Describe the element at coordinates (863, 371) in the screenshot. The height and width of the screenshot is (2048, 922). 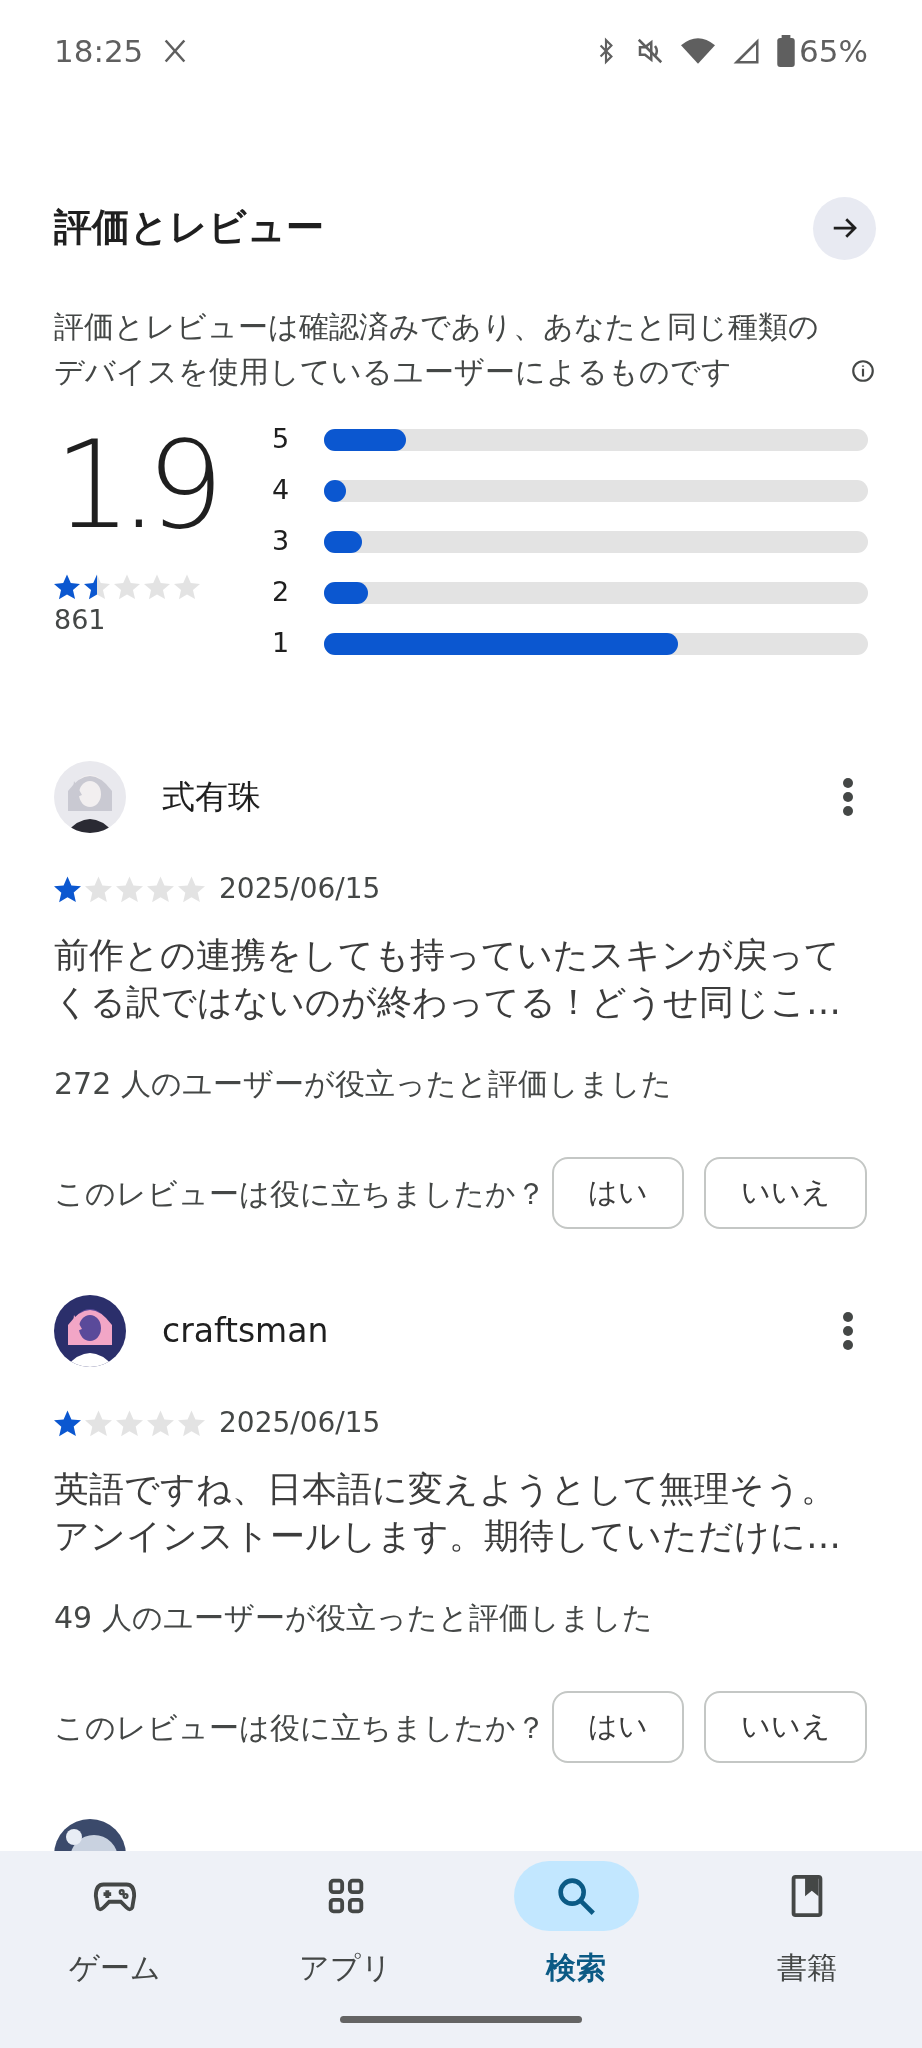
I see `info-icon` at that location.